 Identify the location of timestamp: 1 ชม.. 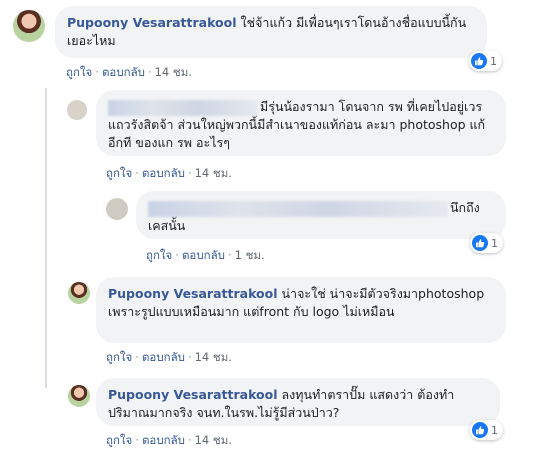
(250, 255).